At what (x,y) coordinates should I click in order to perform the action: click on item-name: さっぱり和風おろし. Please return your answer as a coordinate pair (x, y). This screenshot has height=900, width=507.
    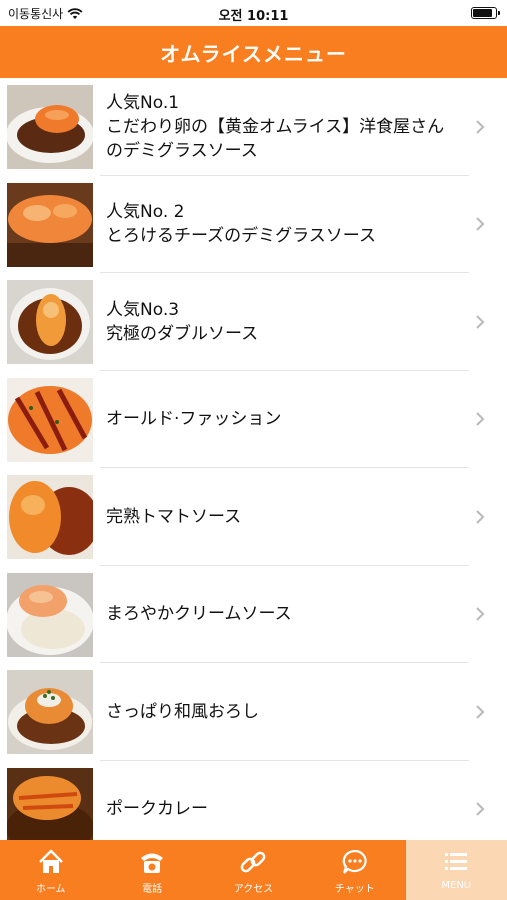
    Looking at the image, I should click on (182, 711).